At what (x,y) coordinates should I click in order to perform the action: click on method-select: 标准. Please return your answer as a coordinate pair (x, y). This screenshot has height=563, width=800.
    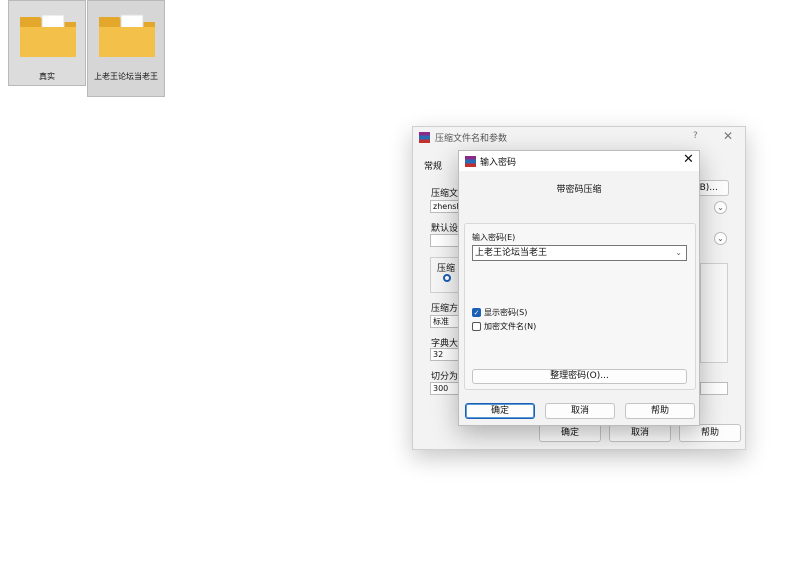
    Looking at the image, I should click on (445, 321).